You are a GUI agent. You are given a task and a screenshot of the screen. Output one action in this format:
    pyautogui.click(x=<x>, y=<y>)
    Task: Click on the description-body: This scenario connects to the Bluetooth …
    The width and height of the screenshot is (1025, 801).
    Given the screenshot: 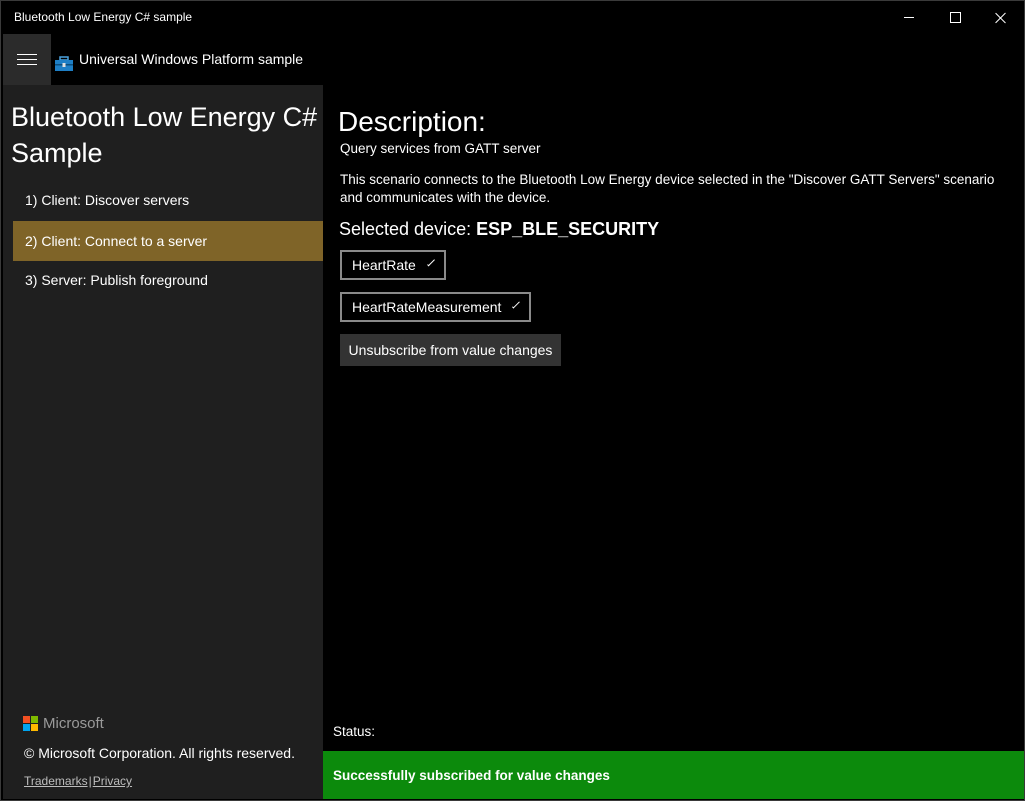 What is the action you would take?
    pyautogui.click(x=667, y=188)
    